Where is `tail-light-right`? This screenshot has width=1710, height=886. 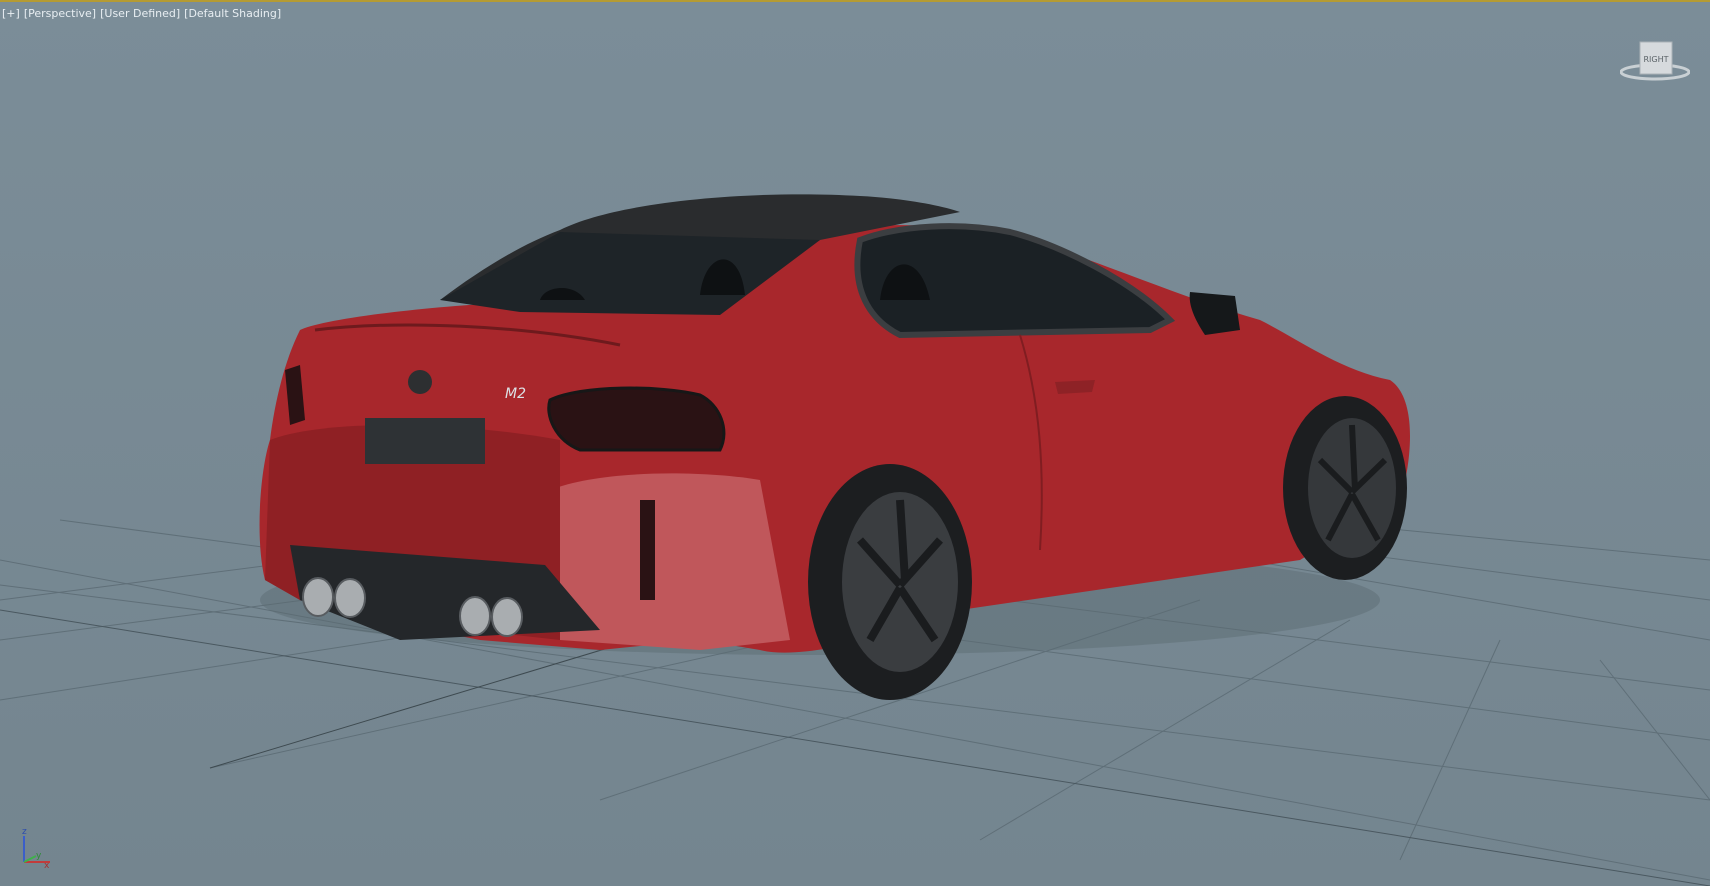
tail-light-right is located at coordinates (636, 419).